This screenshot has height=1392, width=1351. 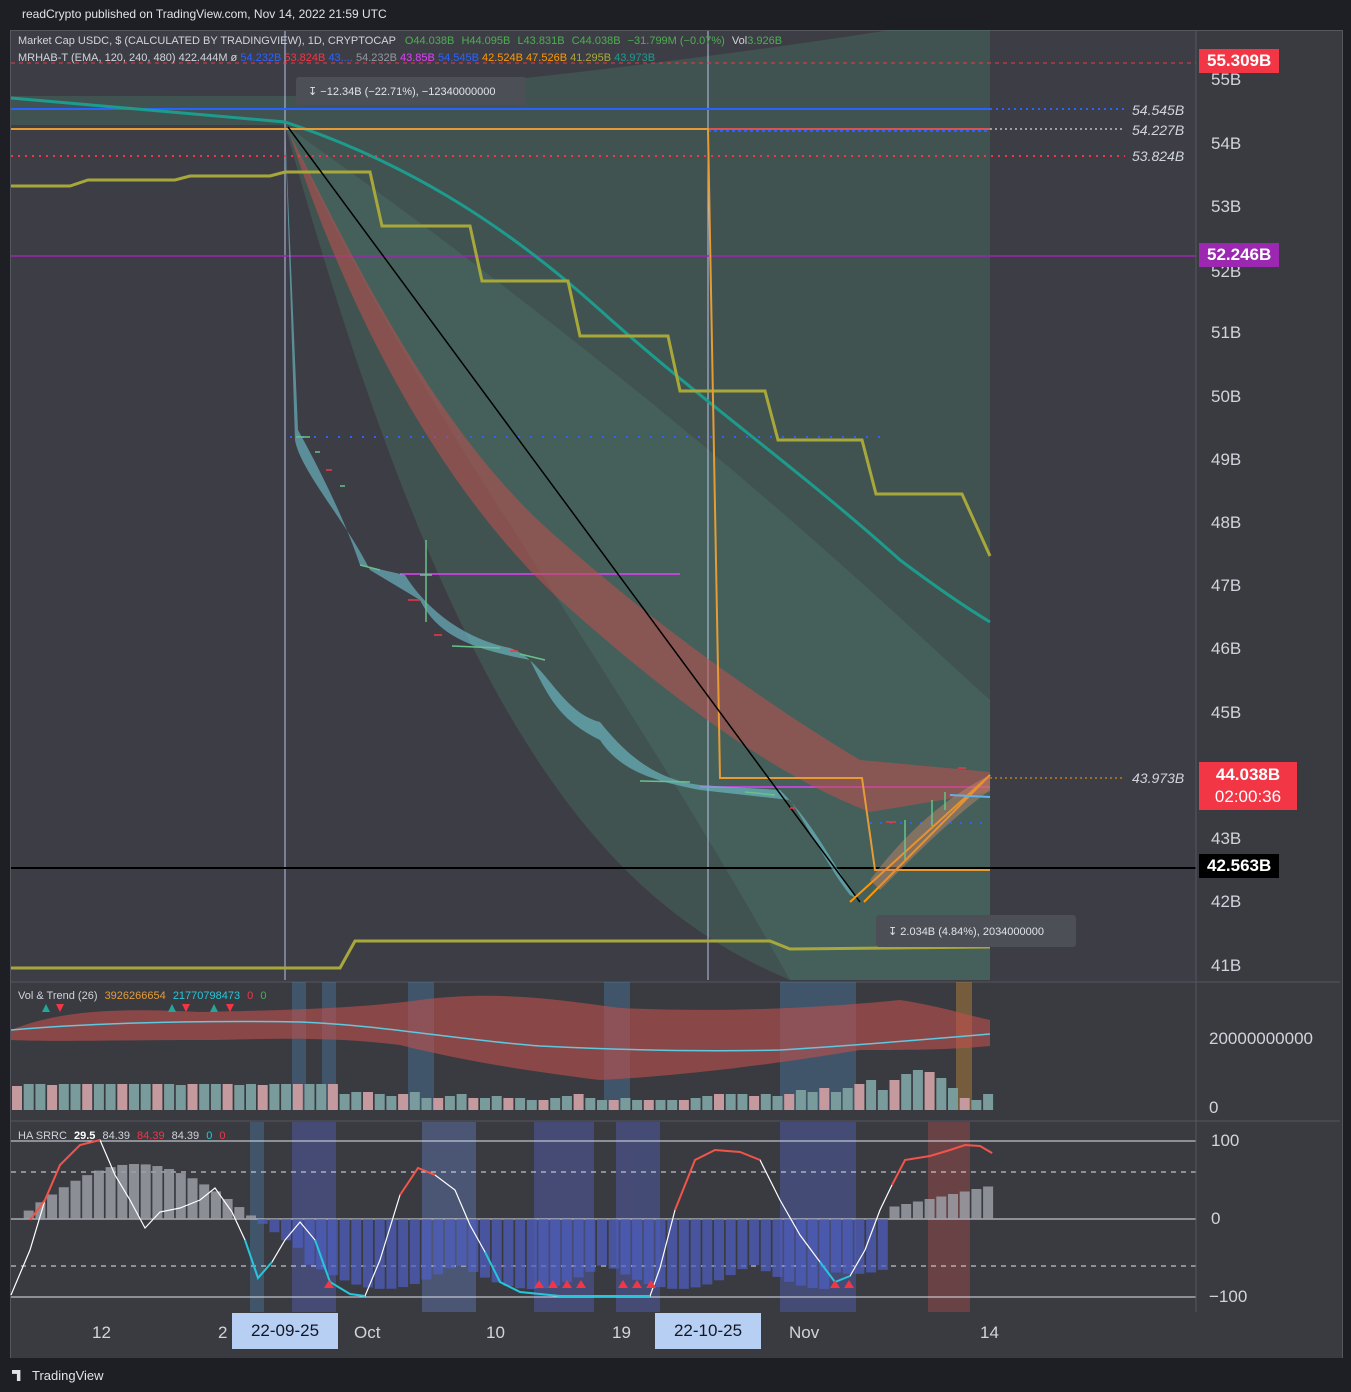 What do you see at coordinates (635, 58) in the screenshot?
I see `mrhab-value-10: 43.973B` at bounding box center [635, 58].